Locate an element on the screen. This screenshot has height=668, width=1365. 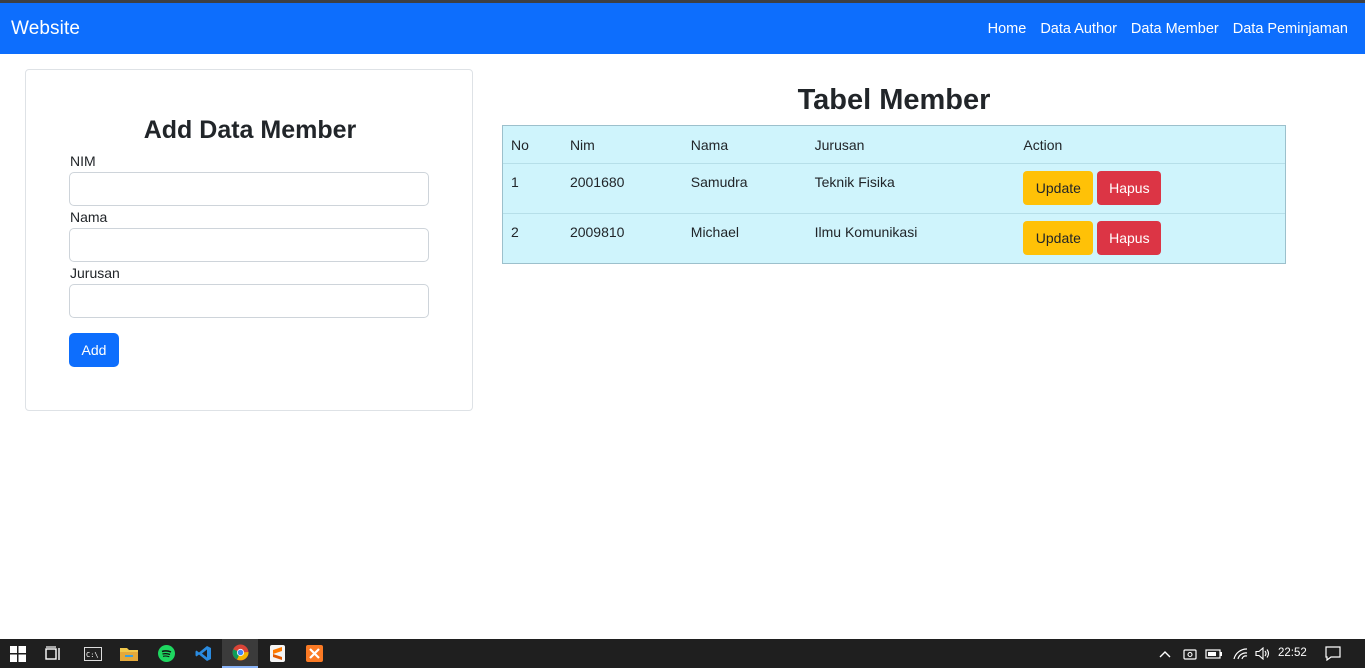
jurusan-label: Jurusan is located at coordinates (95, 273).